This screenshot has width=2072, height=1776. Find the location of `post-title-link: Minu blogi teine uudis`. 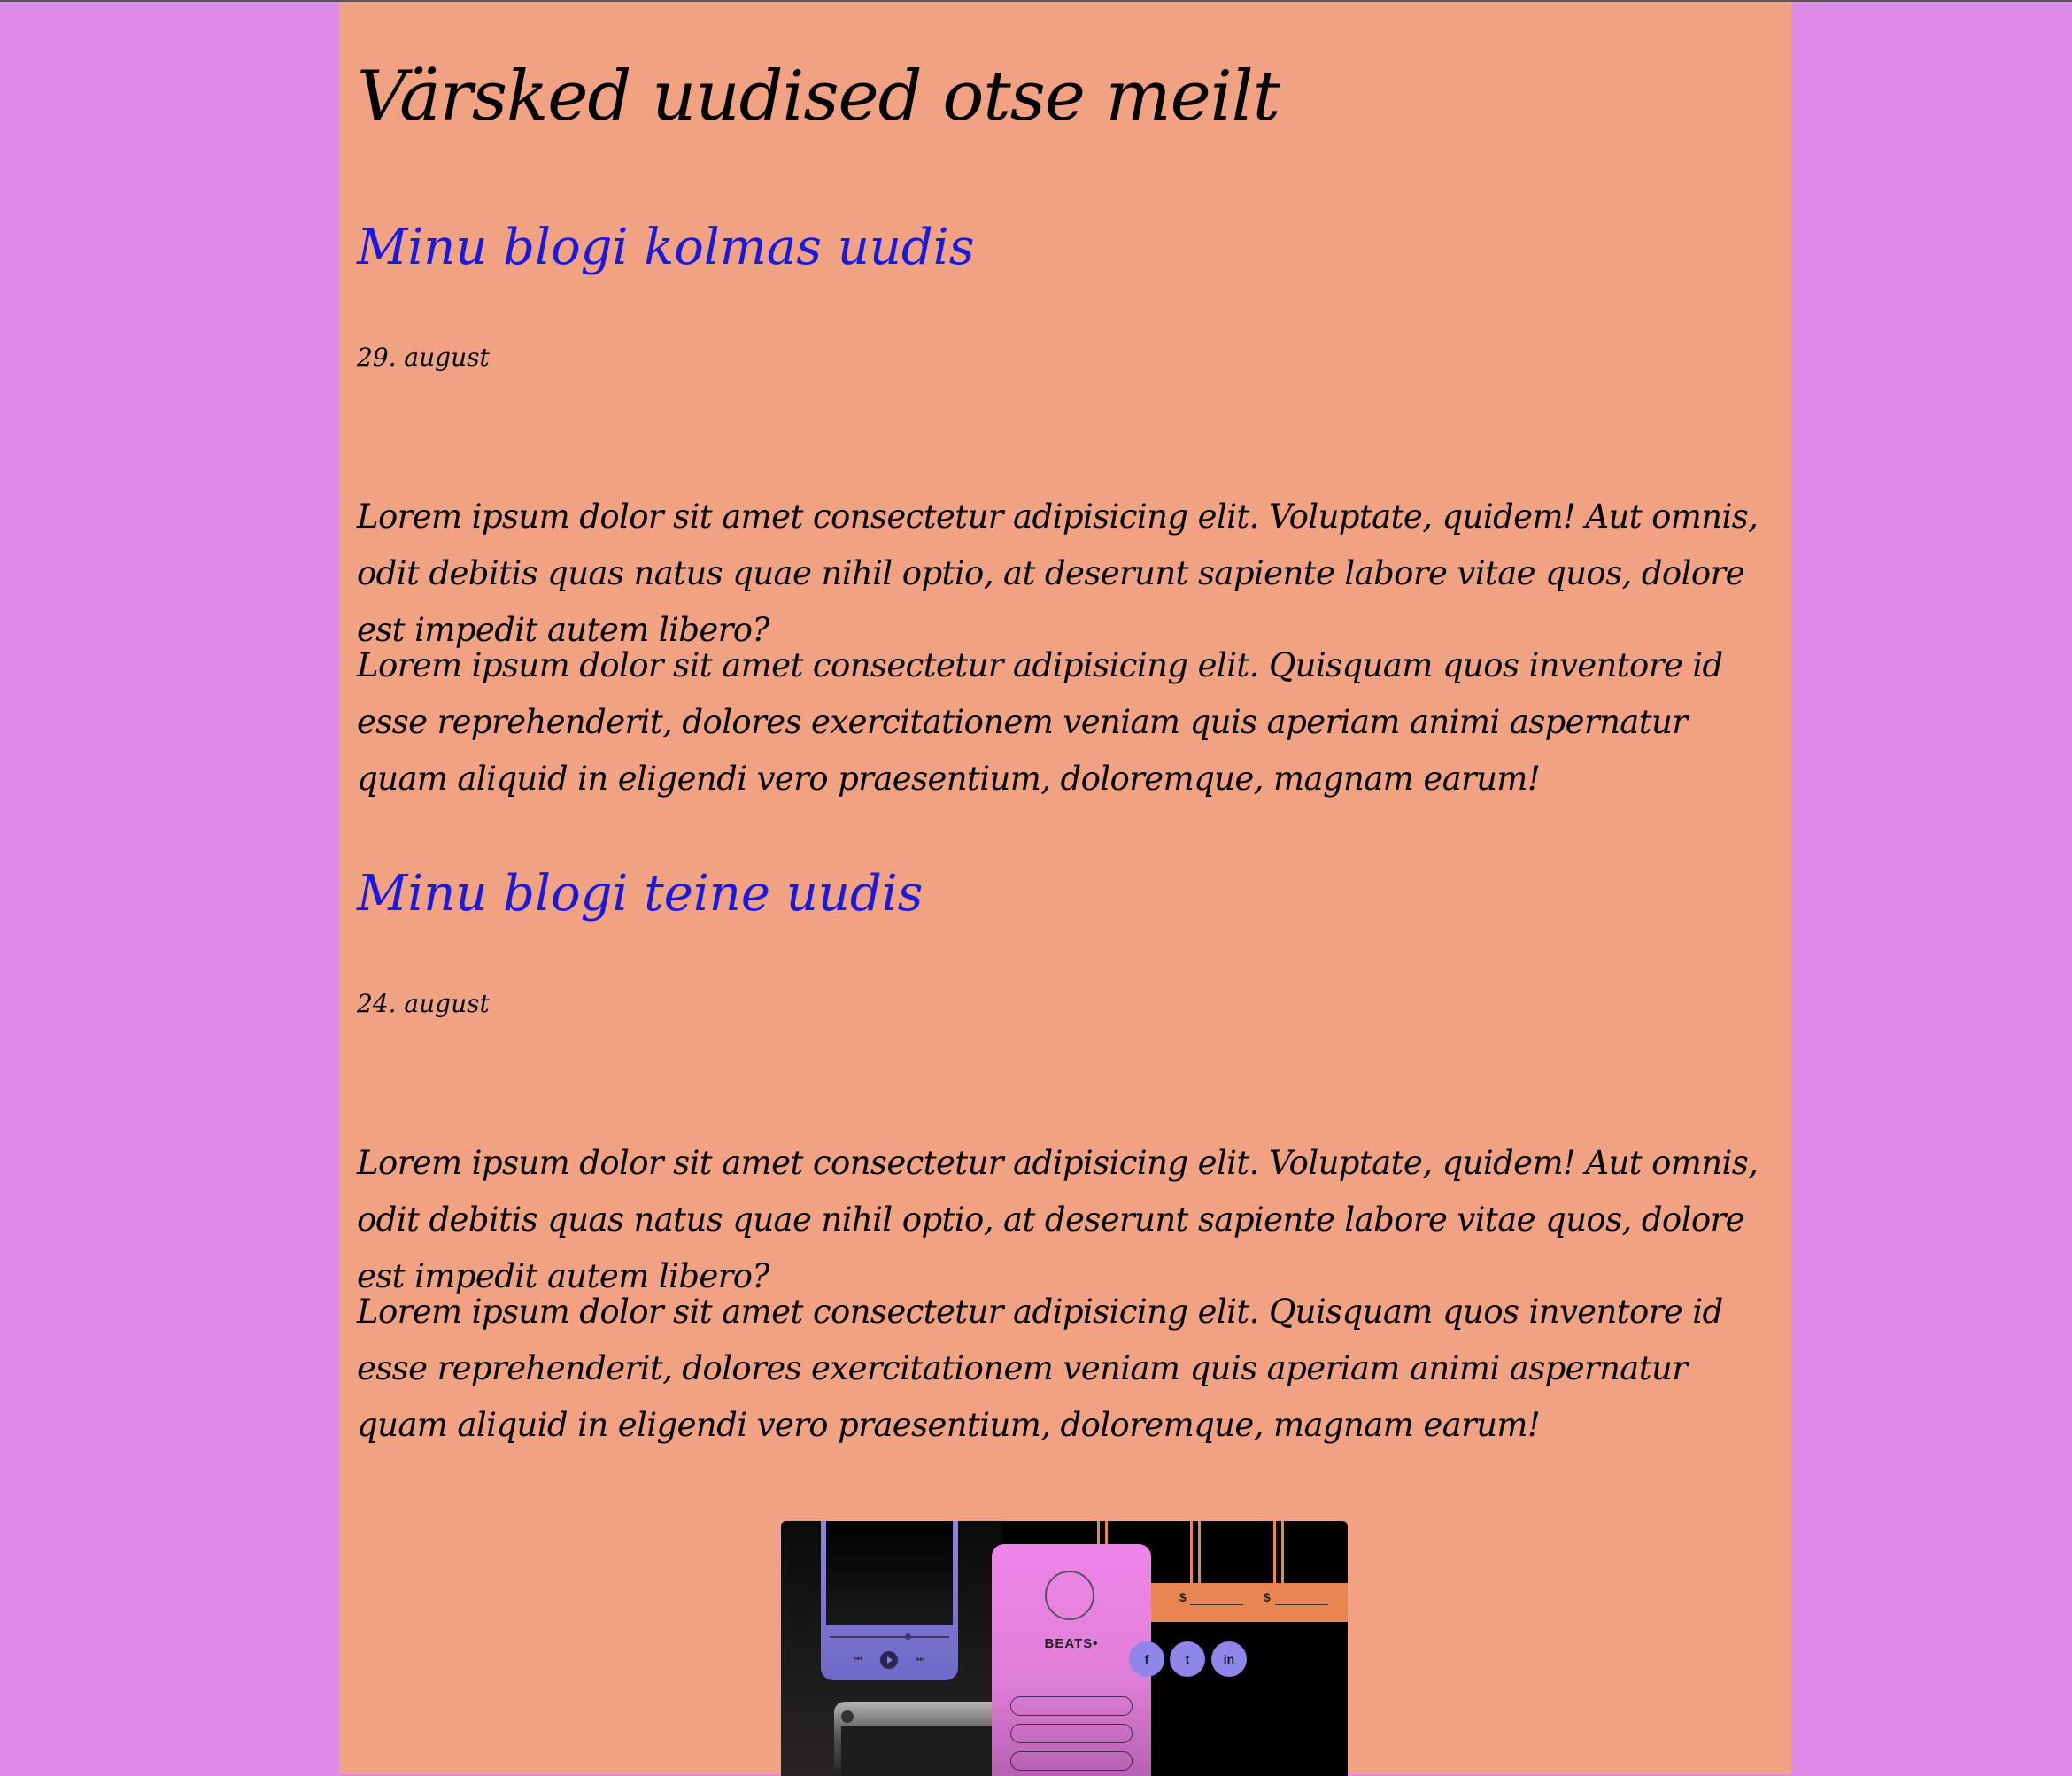

post-title-link: Minu blogi teine uudis is located at coordinates (640, 894).